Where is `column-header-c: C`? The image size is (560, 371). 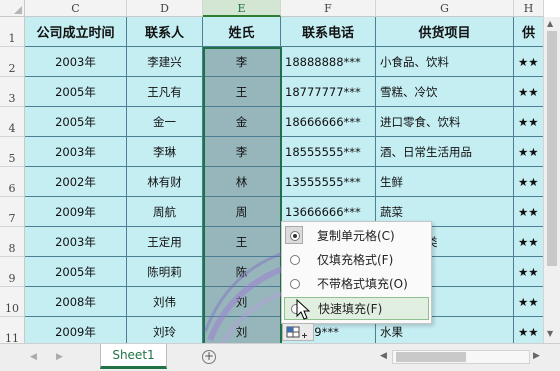
column-header-c: C is located at coordinates (76, 8).